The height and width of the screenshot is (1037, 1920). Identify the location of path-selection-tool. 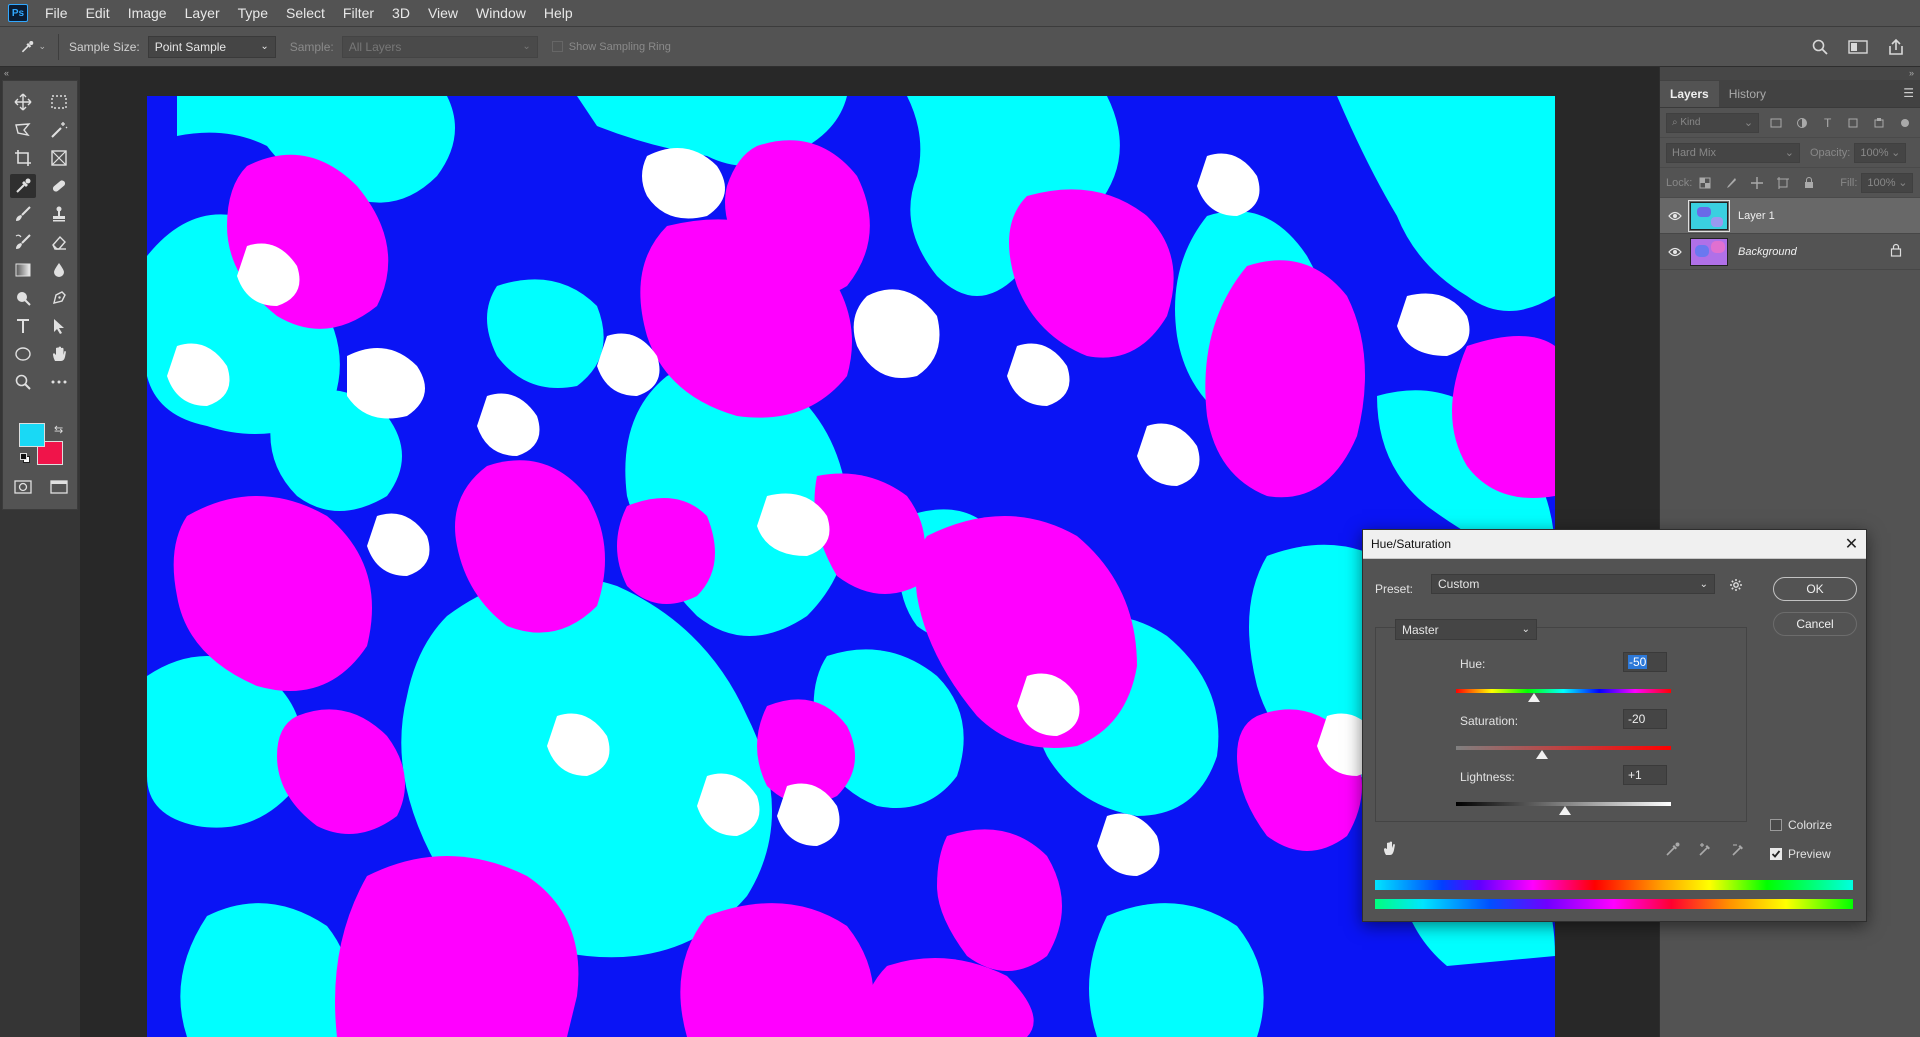
(59, 326).